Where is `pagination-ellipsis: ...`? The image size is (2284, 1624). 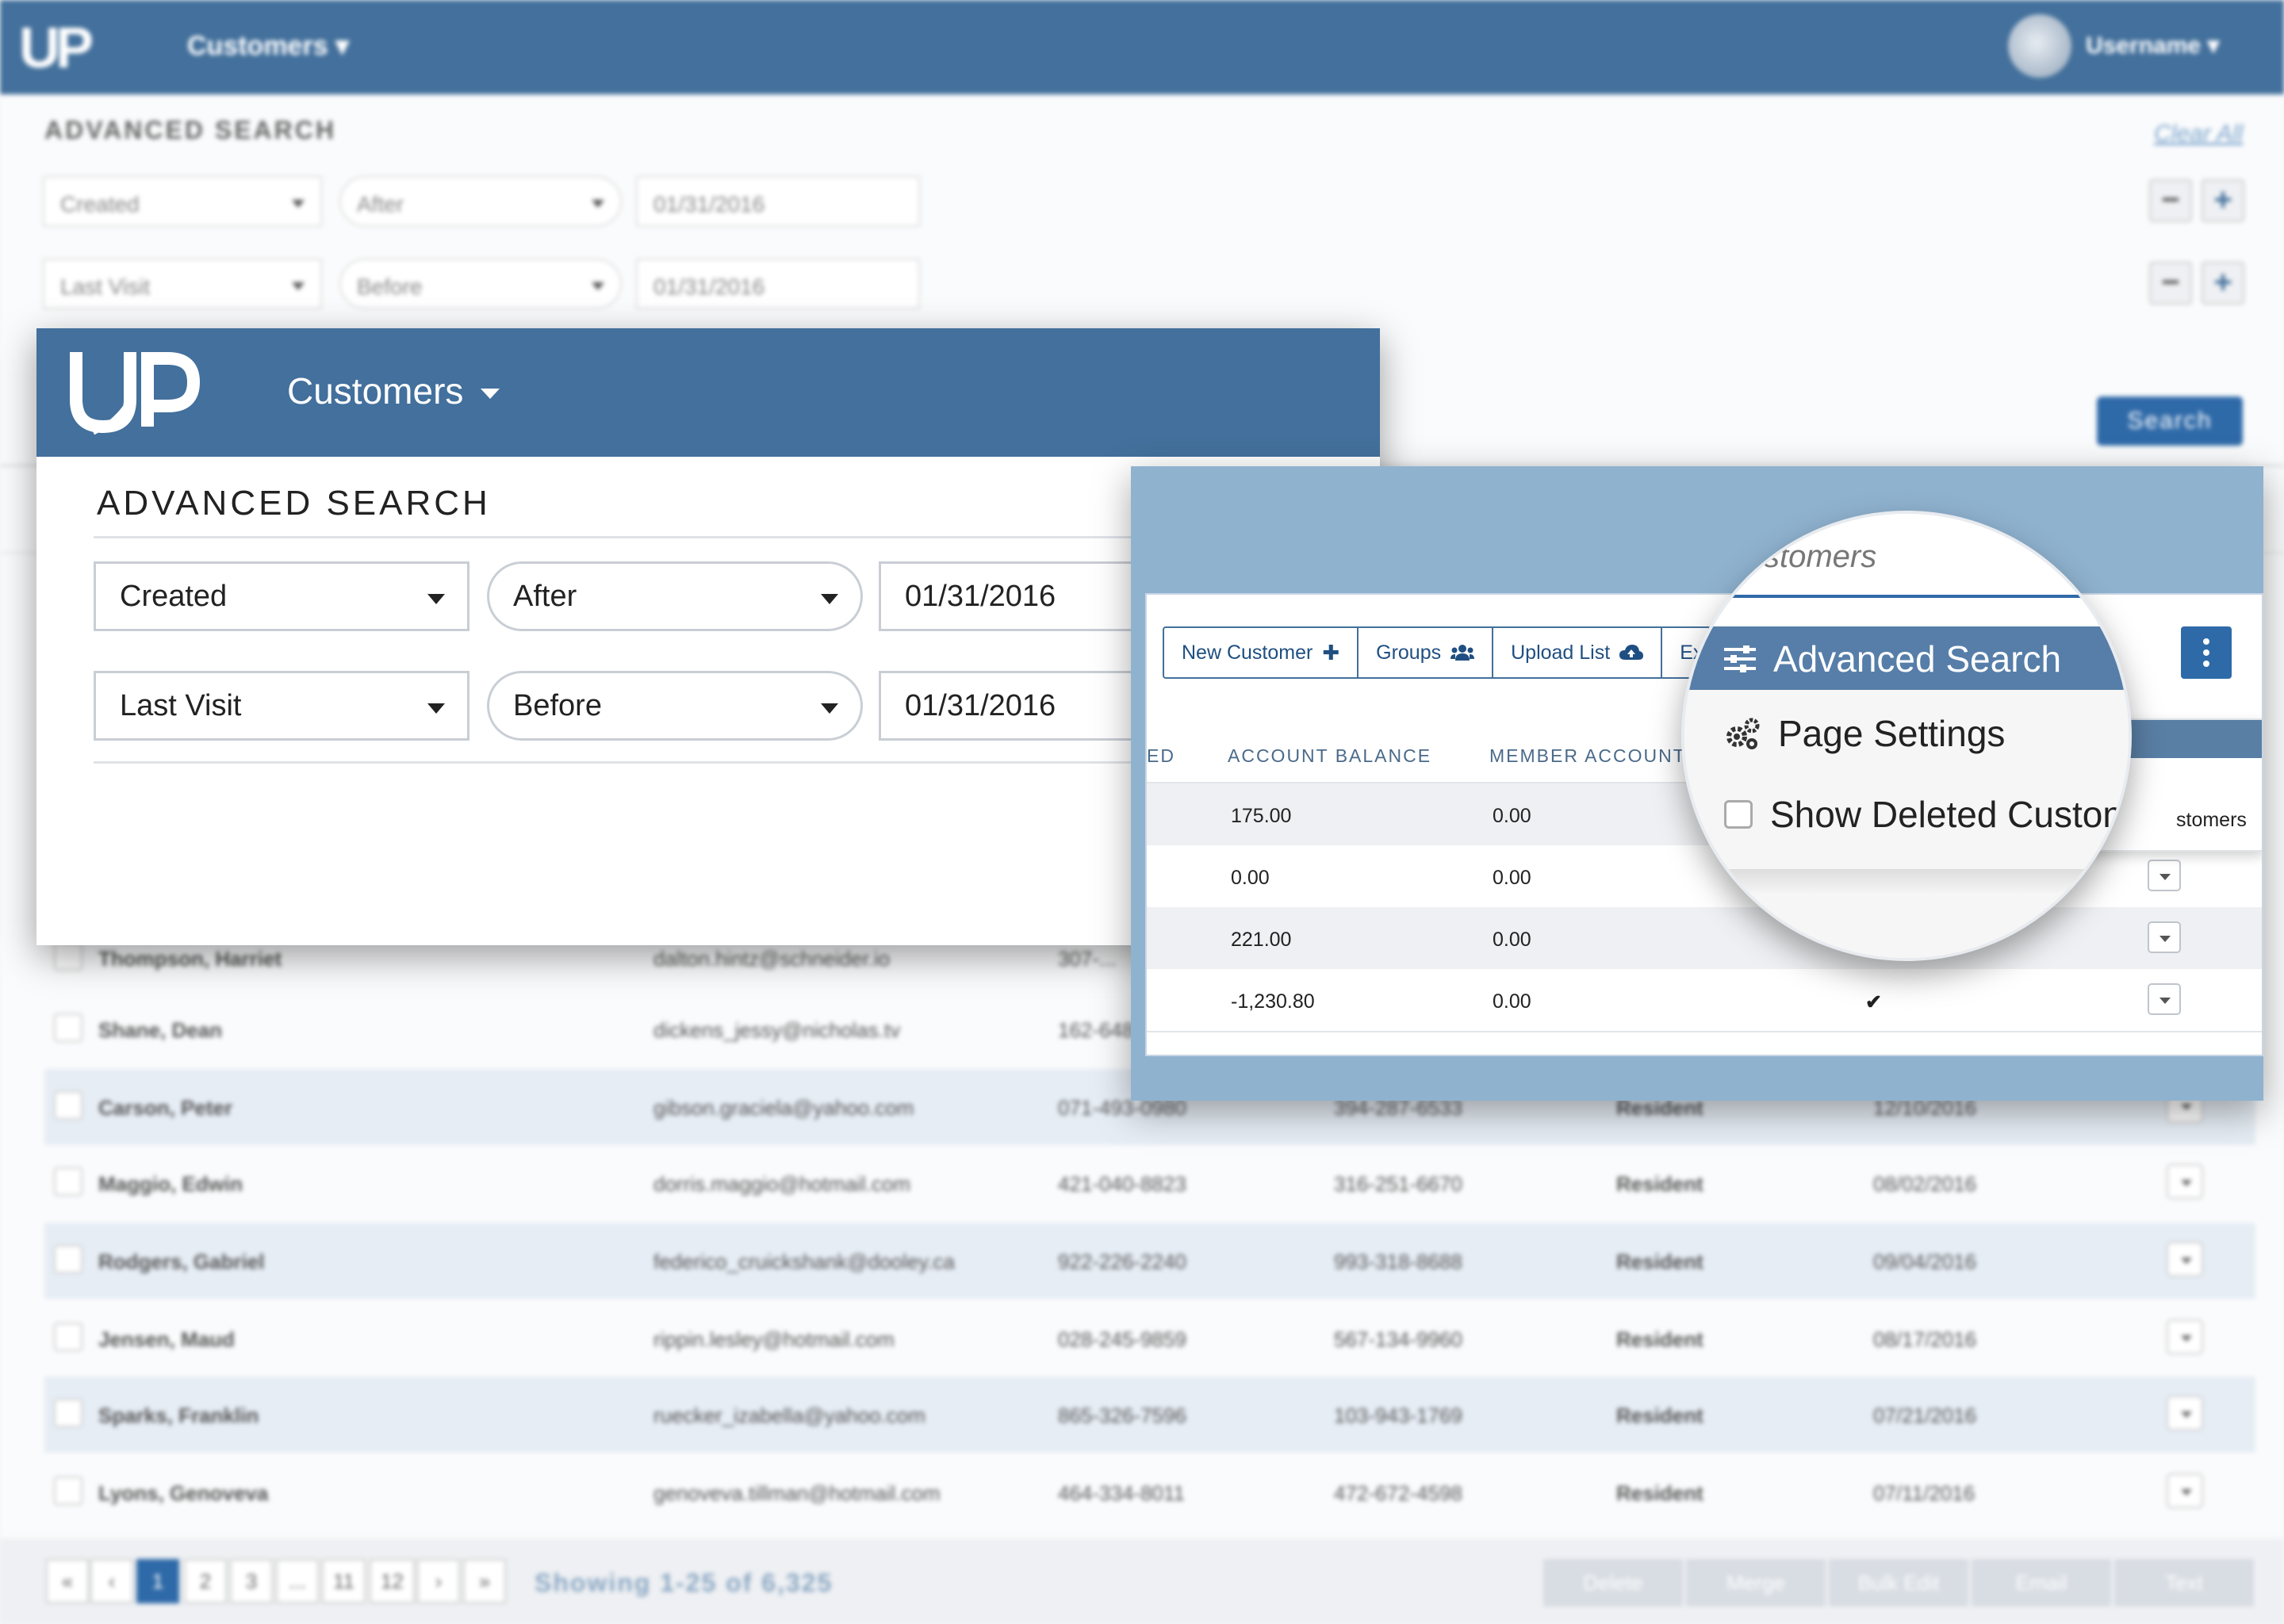
pagination-ellipsis: ... is located at coordinates (297, 1581).